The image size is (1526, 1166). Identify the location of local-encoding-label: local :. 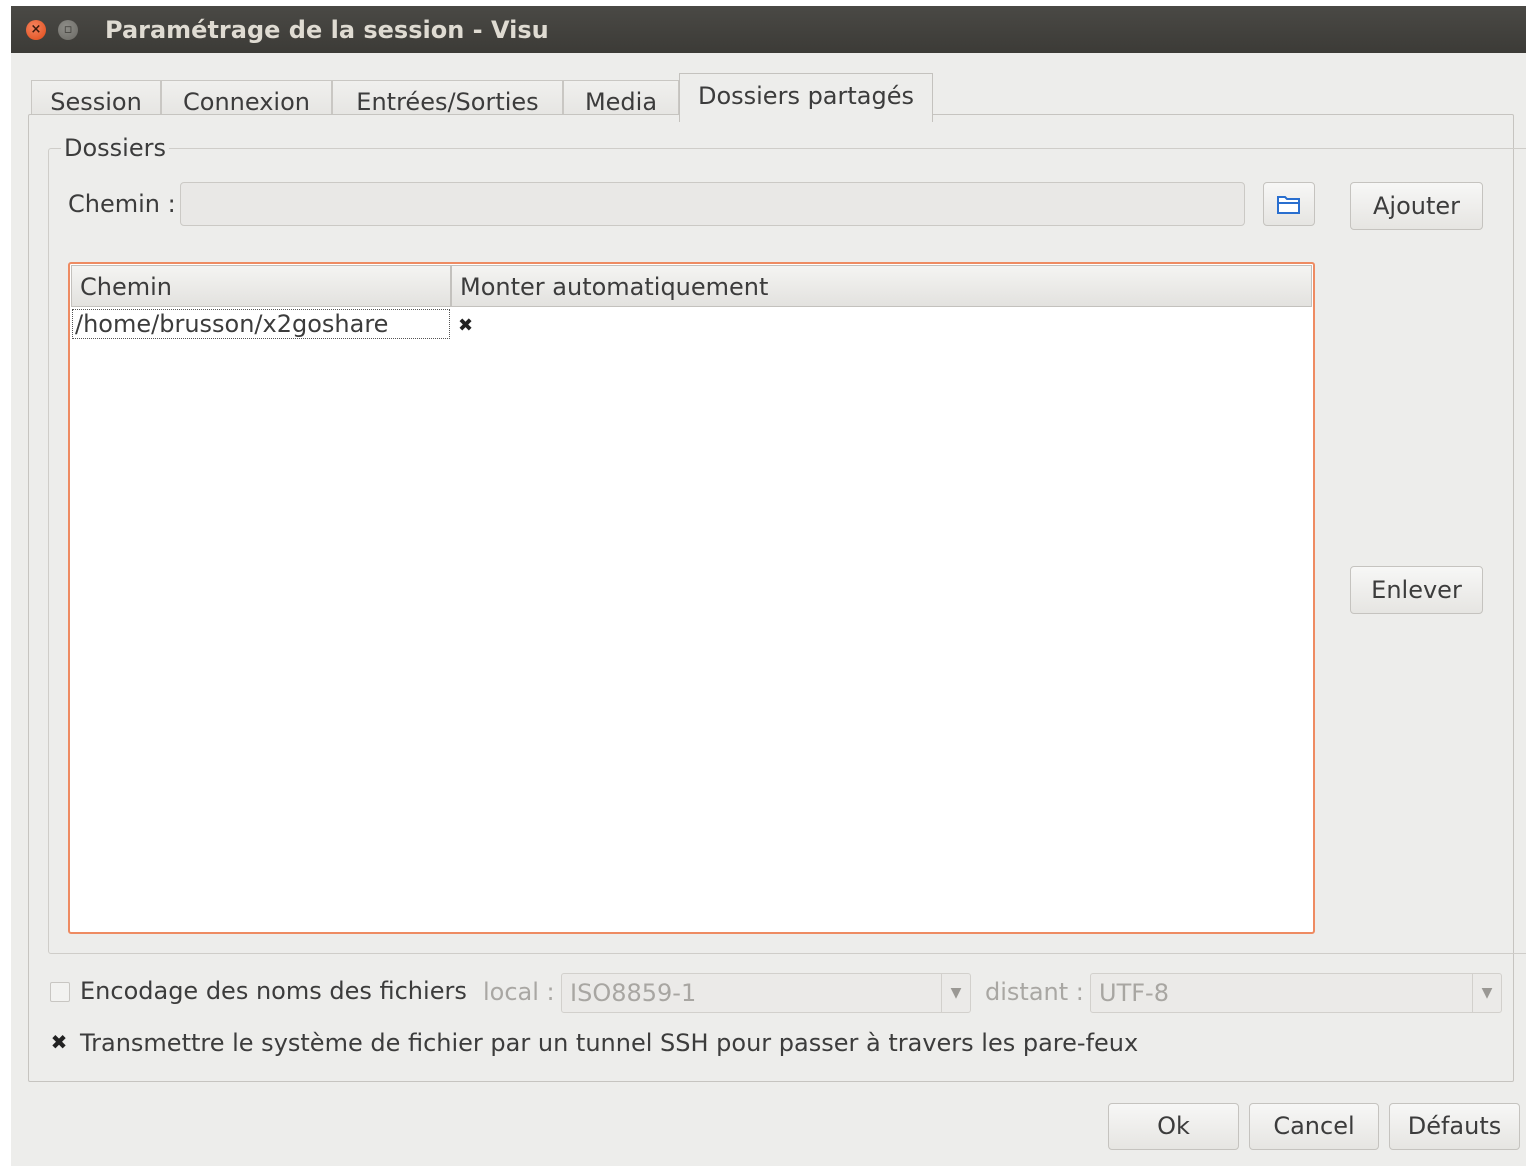
(519, 992).